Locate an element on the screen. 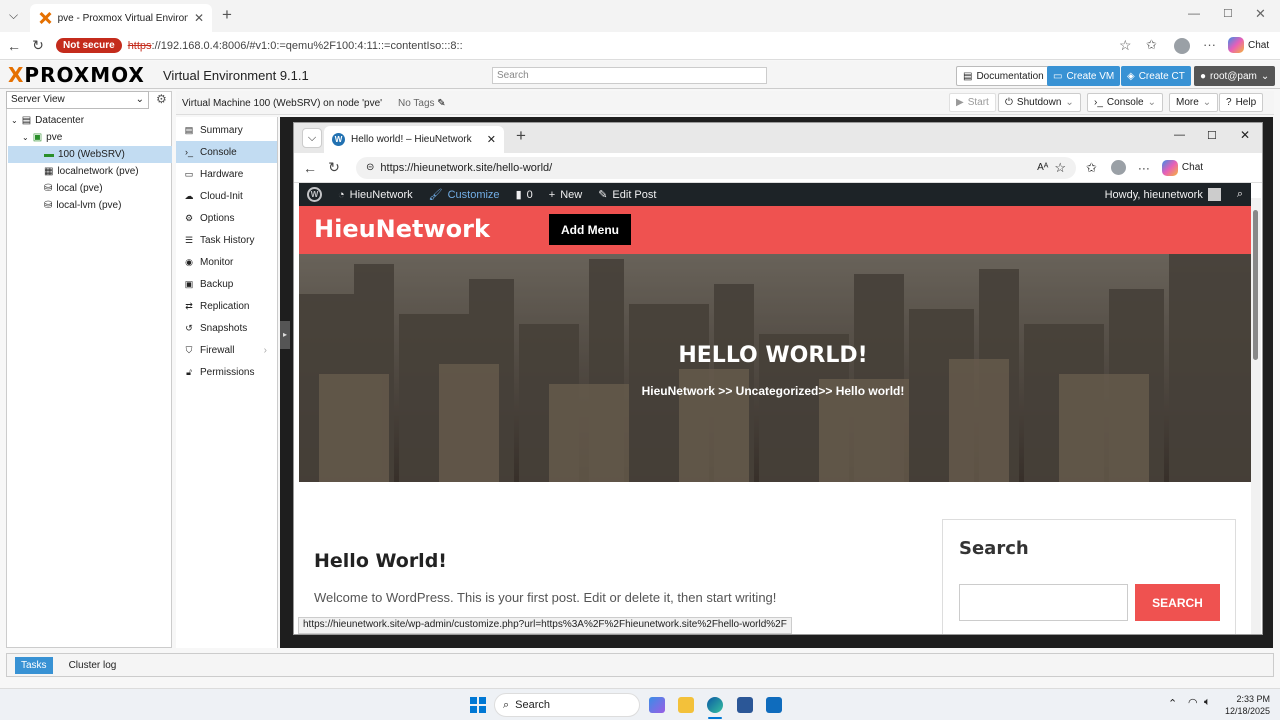  volume-icon: 🔈︎ is located at coordinates (1207, 702).